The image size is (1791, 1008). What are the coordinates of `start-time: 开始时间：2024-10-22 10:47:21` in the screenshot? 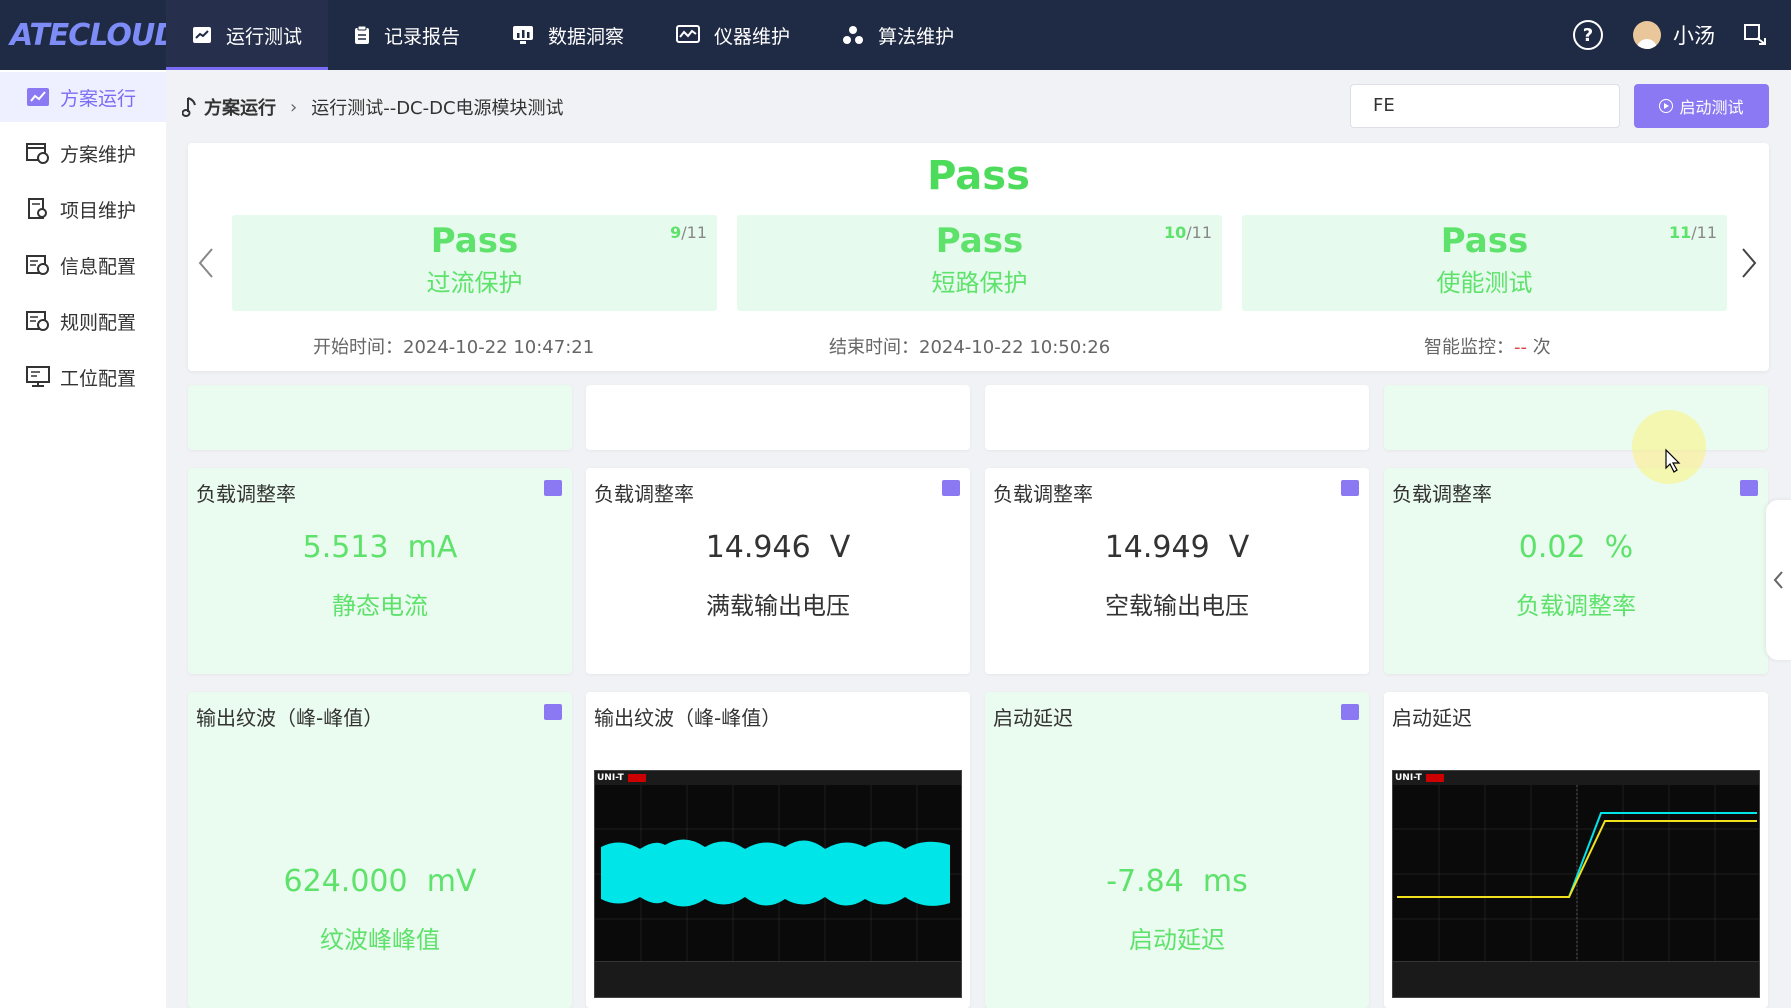 It's located at (454, 347).